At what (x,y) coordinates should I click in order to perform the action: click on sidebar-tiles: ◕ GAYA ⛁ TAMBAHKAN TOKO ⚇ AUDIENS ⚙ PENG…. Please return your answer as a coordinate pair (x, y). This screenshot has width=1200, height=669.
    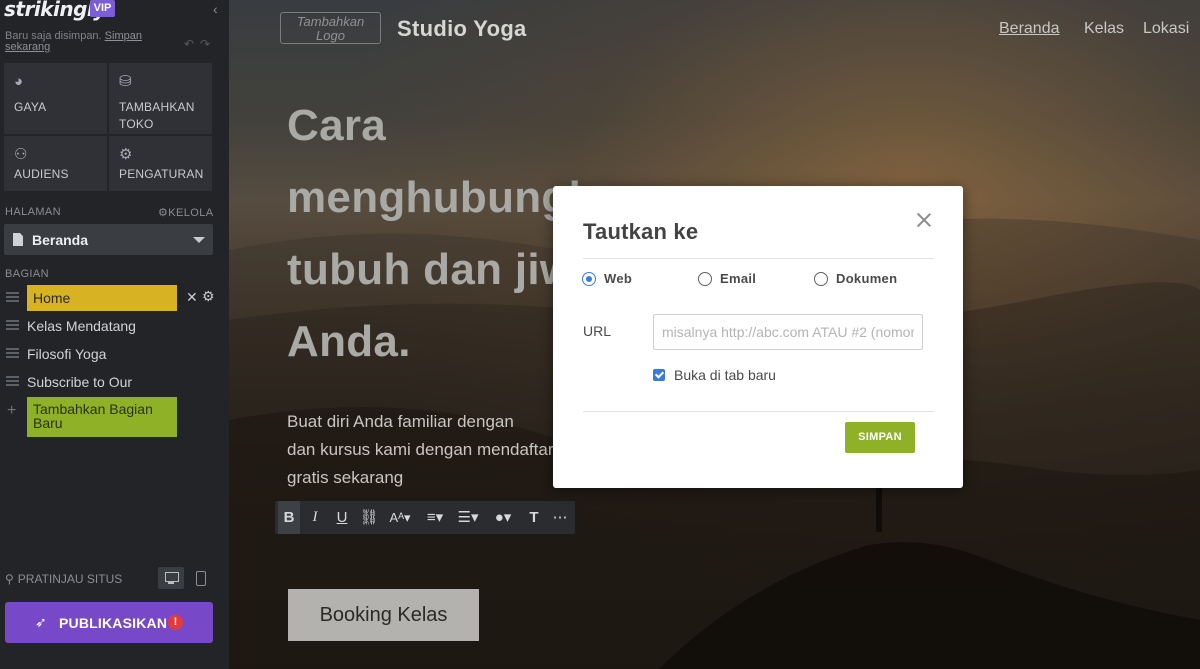
    Looking at the image, I should click on (108, 127).